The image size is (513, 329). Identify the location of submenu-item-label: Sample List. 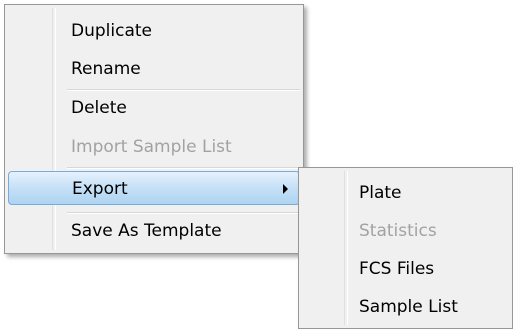
(408, 307).